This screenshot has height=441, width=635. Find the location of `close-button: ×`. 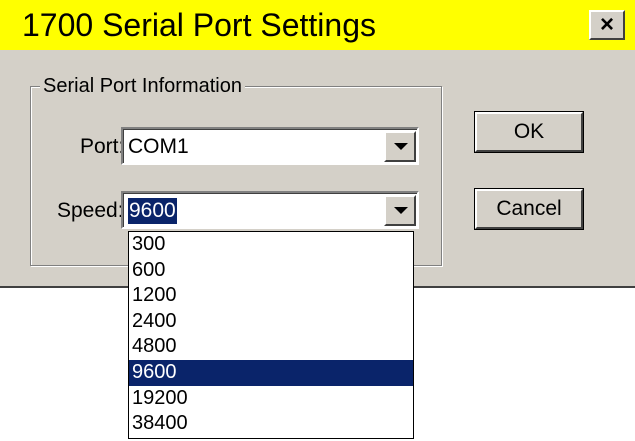

close-button: × is located at coordinates (607, 25).